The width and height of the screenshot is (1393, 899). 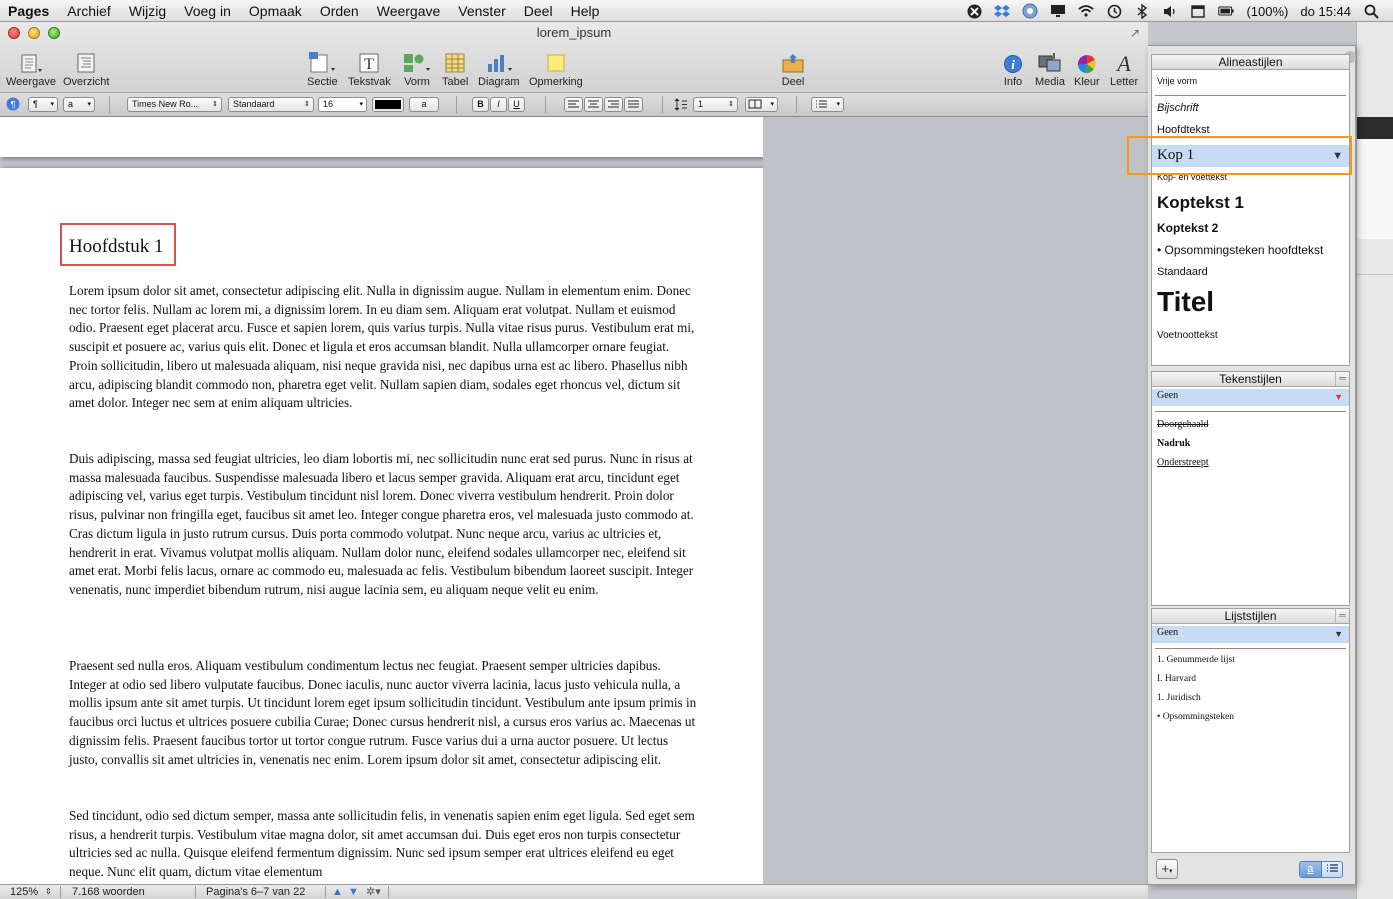 I want to click on char-style-geen: Geen, so click(x=1167, y=395).